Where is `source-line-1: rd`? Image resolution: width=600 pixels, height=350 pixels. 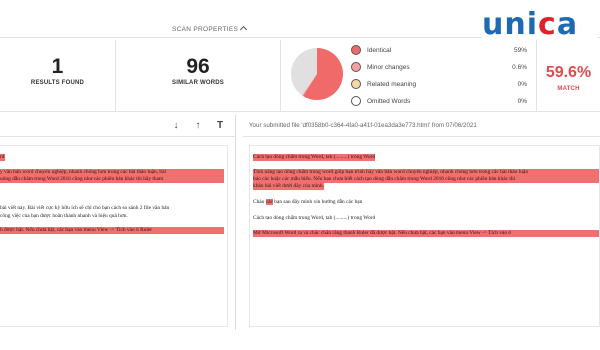
source-line-1: rd is located at coordinates (2, 157).